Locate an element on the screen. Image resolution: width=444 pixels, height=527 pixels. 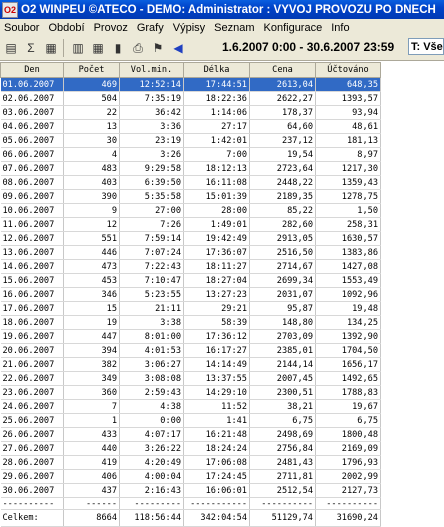
cell-vol-min: 7:10:47 is located at coordinates (151, 280).